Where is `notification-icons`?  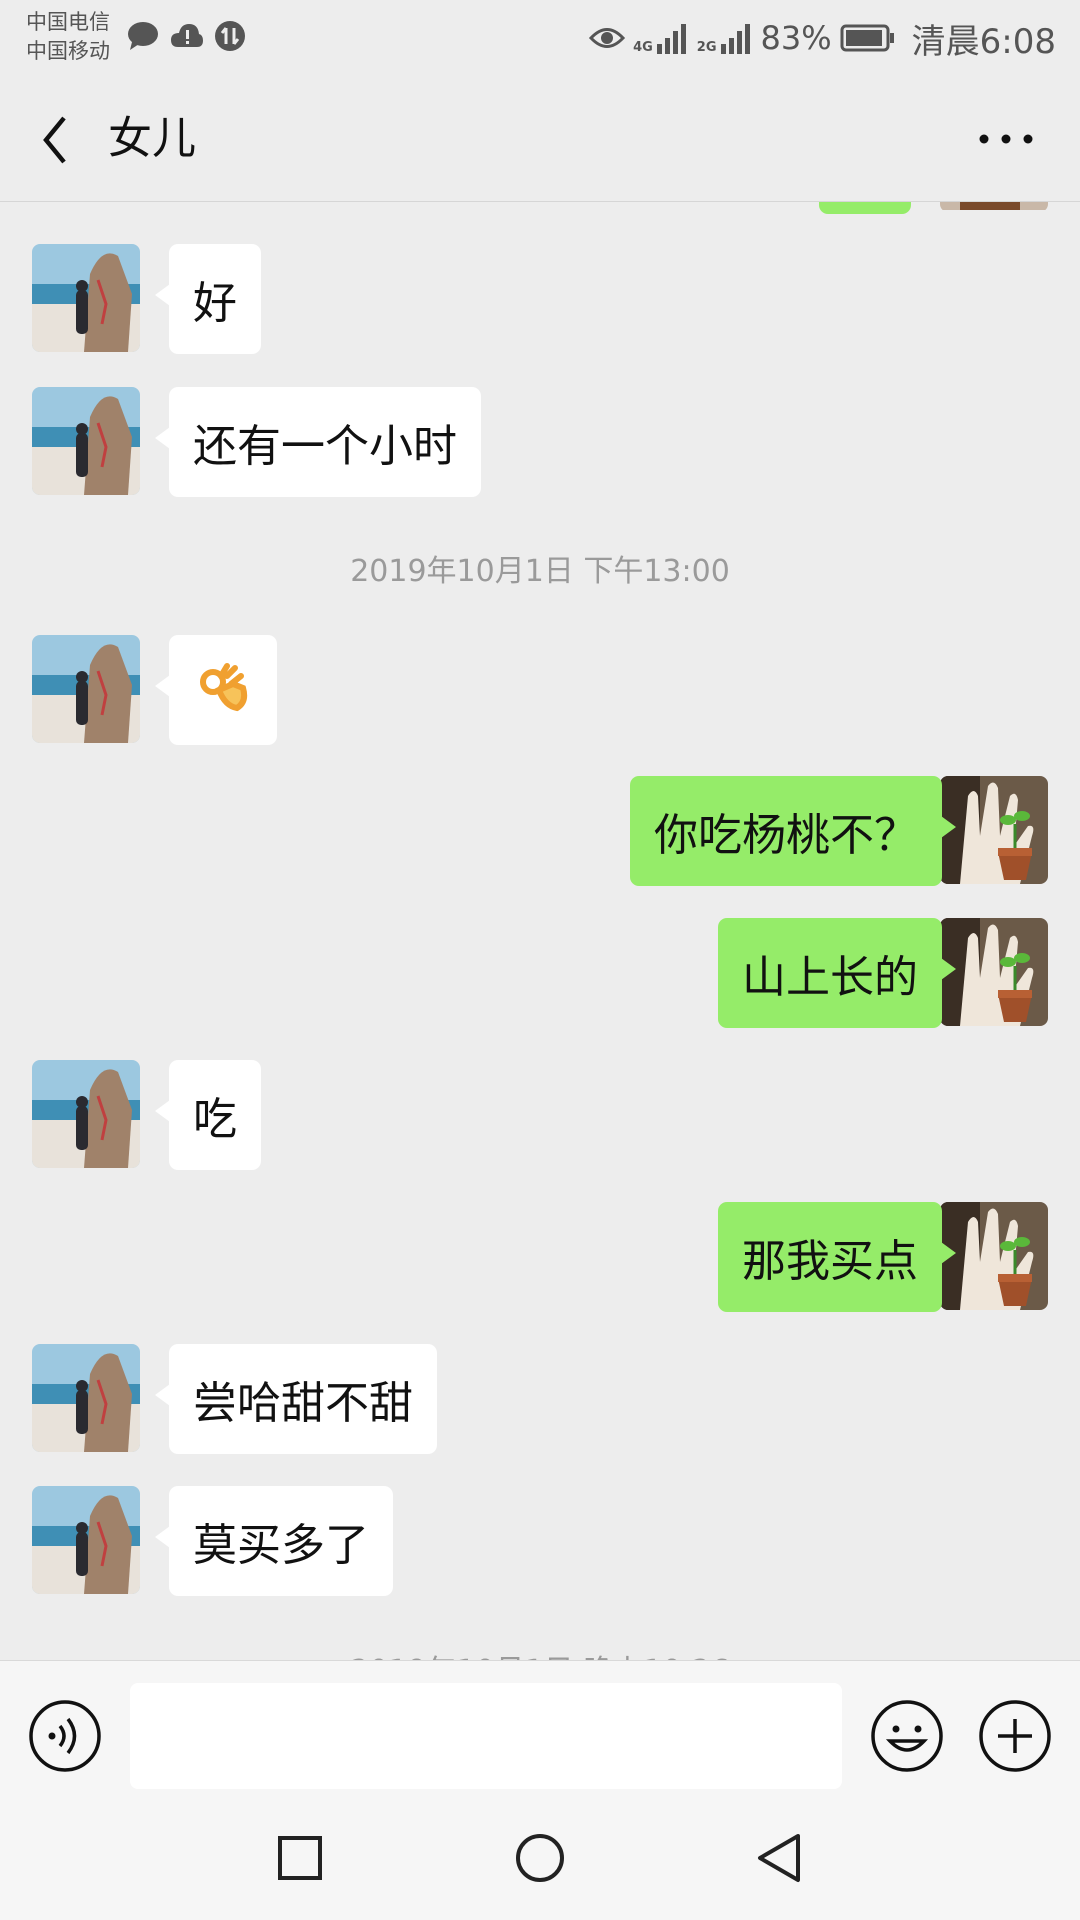
notification-icons is located at coordinates (186, 36).